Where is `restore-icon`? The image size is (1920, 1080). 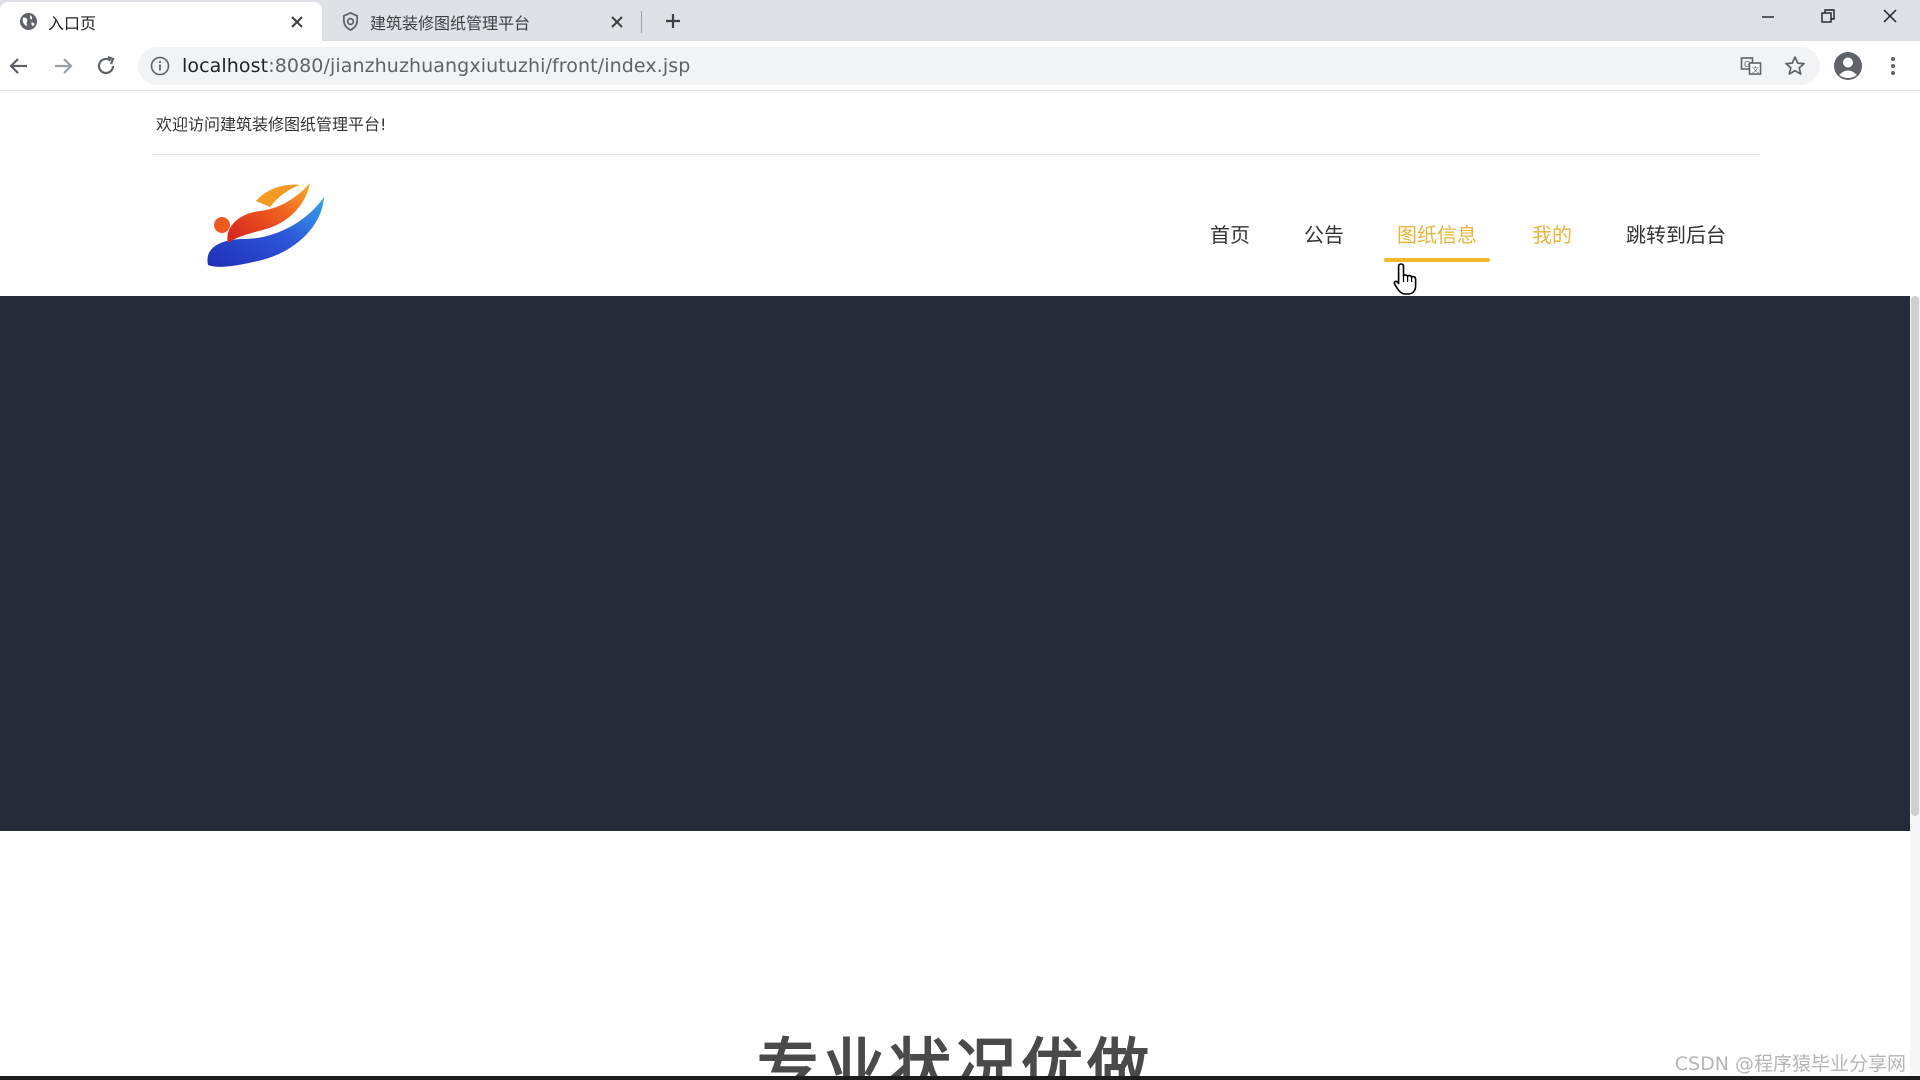
restore-icon is located at coordinates (1828, 16).